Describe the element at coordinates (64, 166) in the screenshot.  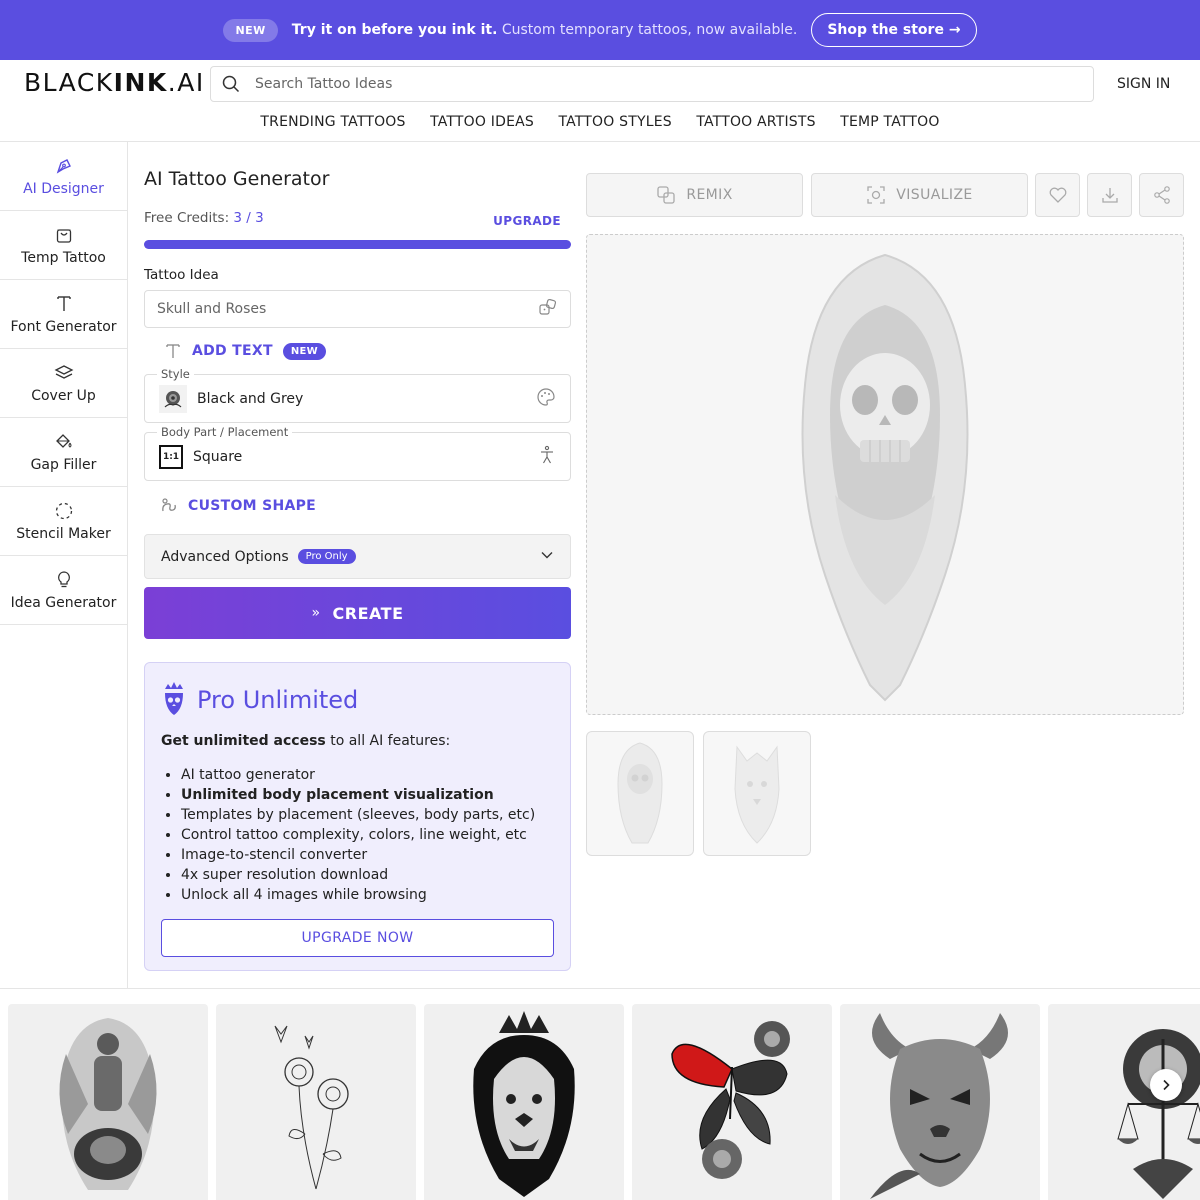
I see `pen-nib-icon` at that location.